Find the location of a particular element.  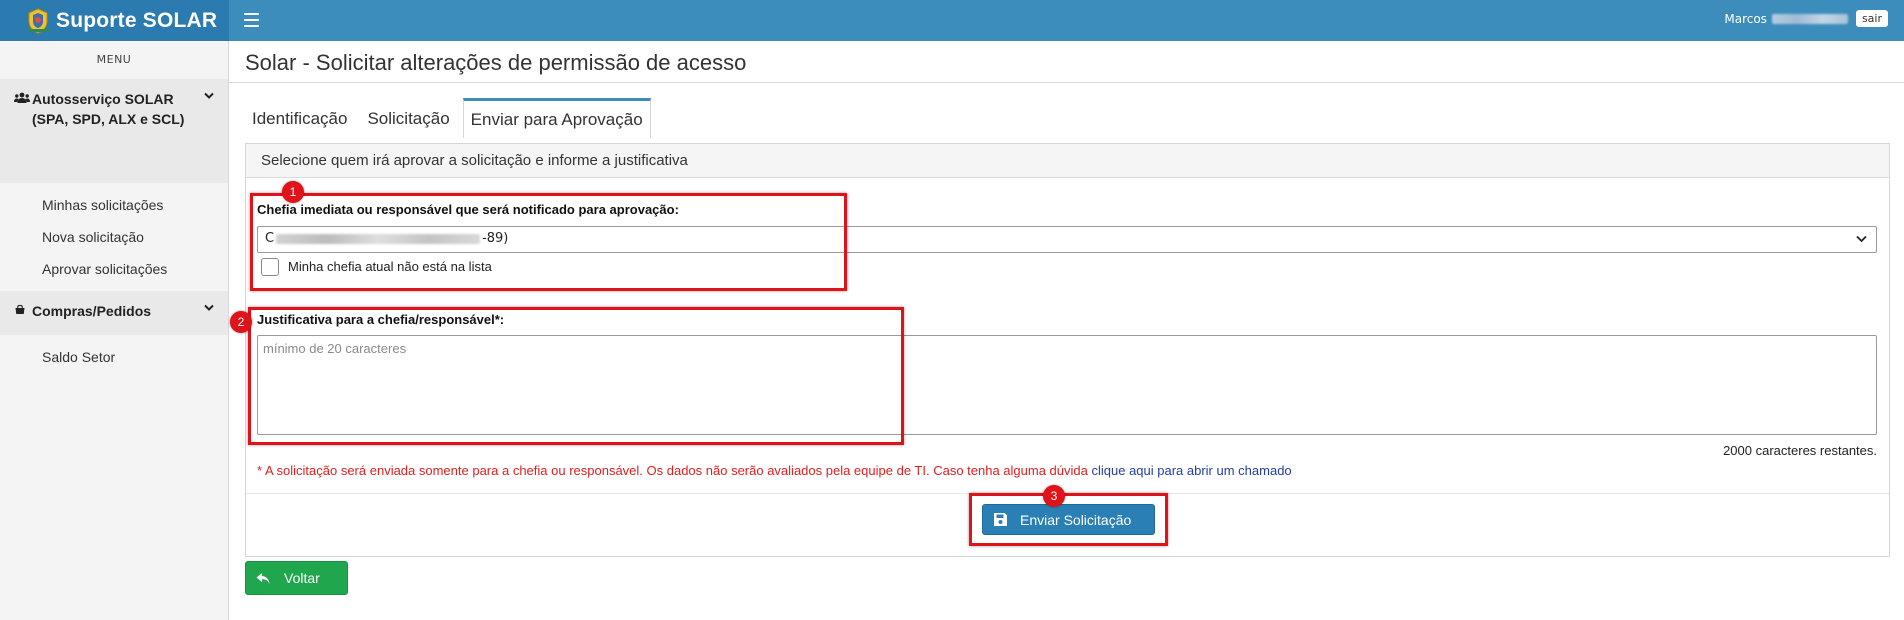

form-divider is located at coordinates (1067, 493).